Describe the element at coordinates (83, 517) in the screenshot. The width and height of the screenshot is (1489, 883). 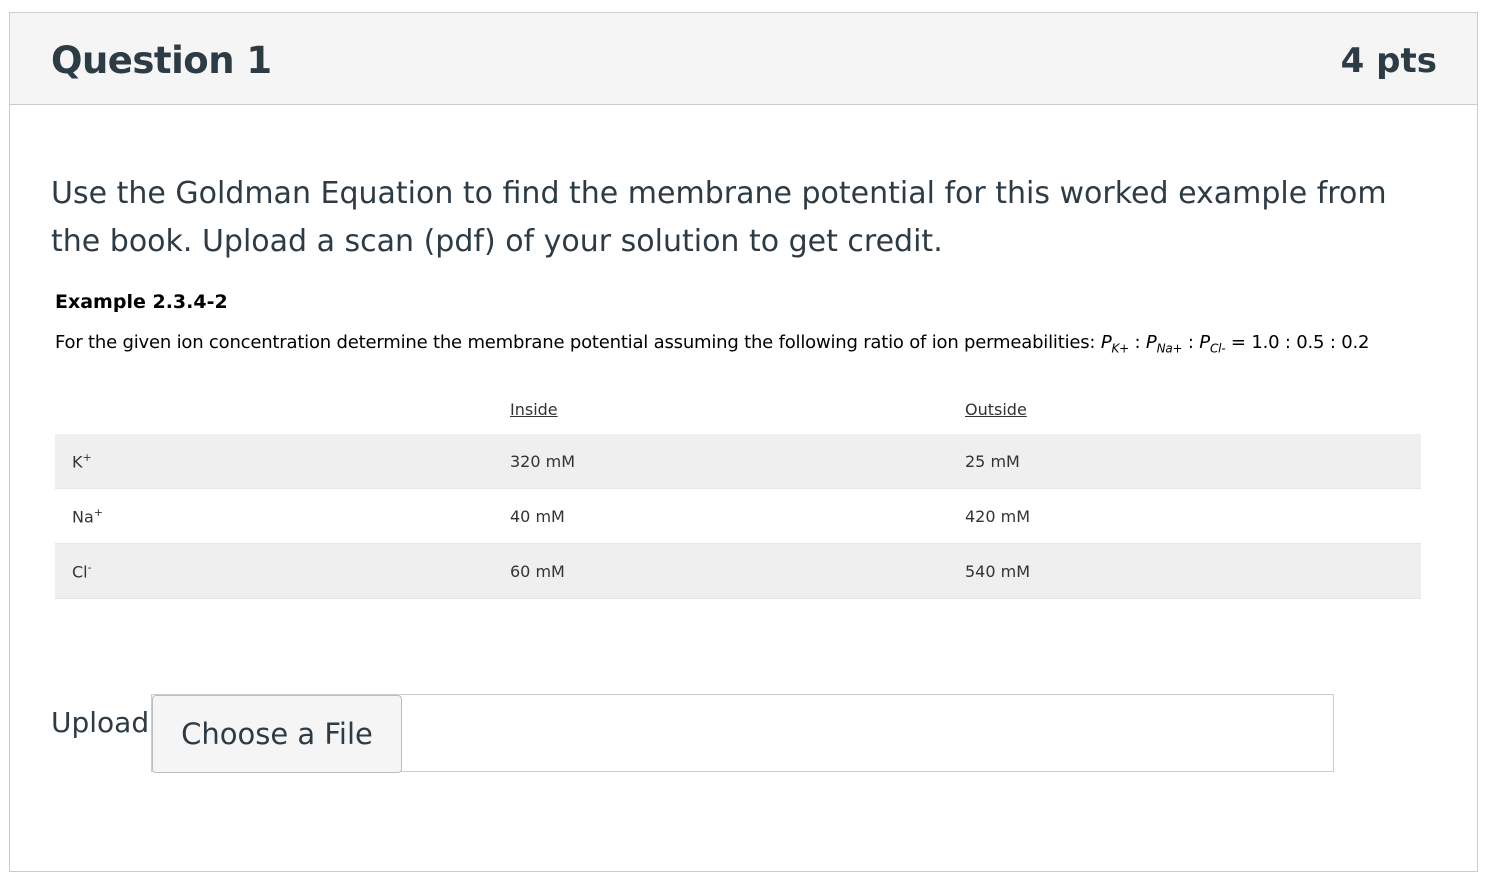
I see `ion-symbol: Na` at that location.